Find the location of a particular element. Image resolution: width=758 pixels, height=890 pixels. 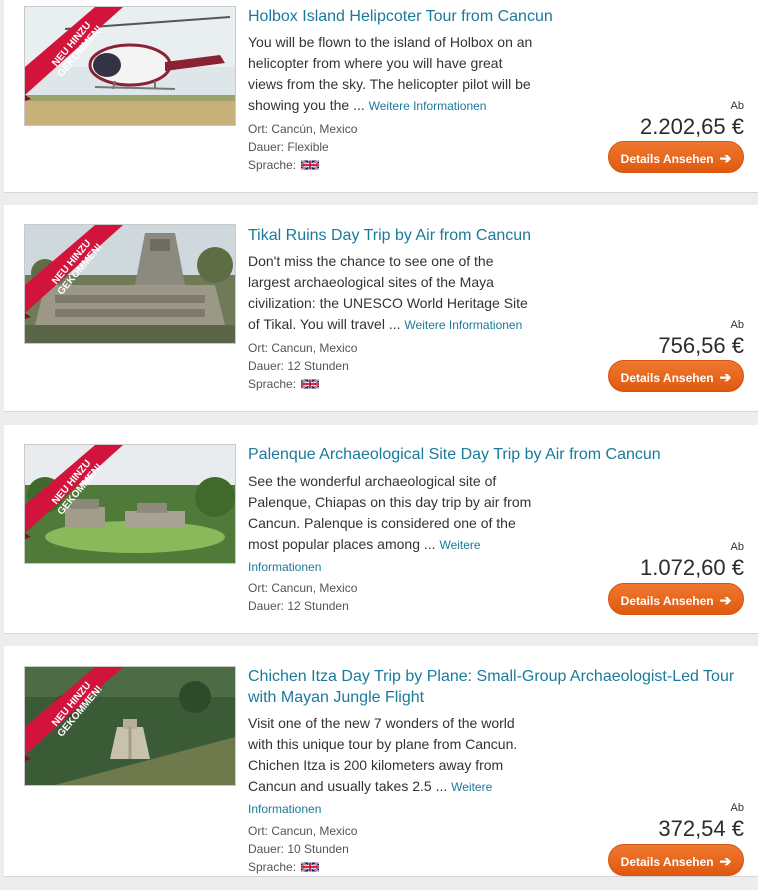

location-value: Cancún, Mexico is located at coordinates (314, 129).